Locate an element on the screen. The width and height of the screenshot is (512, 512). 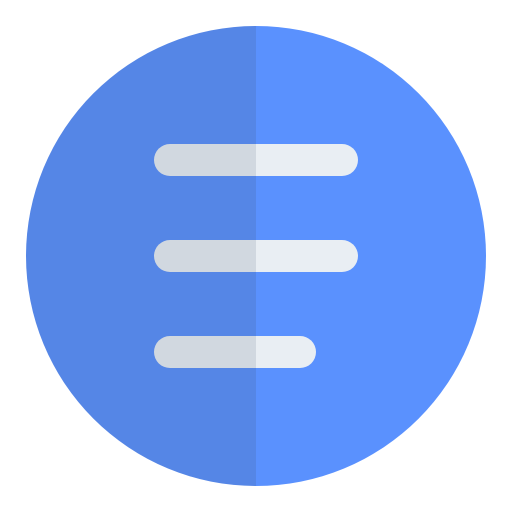
menu-line-middle is located at coordinates (256, 256).